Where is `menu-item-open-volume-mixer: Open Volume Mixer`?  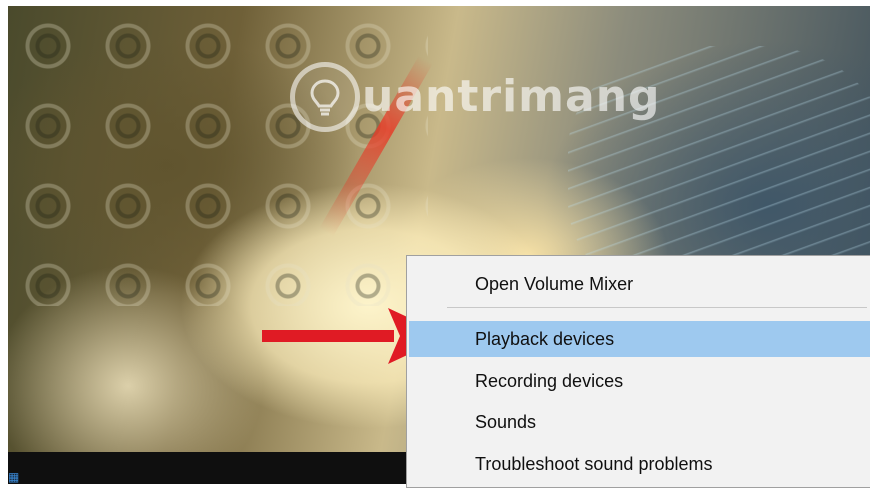 menu-item-open-volume-mixer: Open Volume Mixer is located at coordinates (639, 284).